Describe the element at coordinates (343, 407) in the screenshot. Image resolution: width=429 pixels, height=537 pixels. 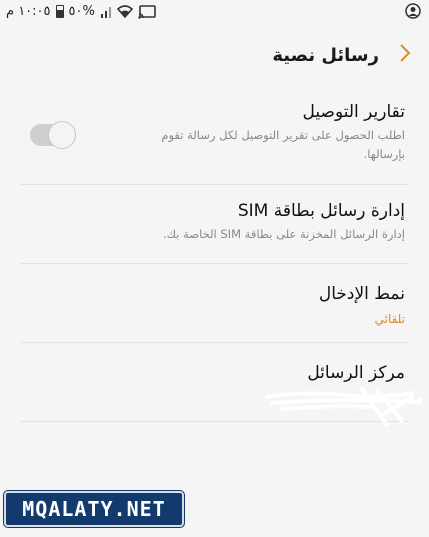
I see `redaction-scribble` at that location.